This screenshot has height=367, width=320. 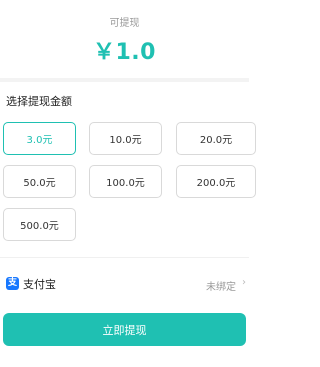 What do you see at coordinates (124, 329) in the screenshot?
I see `withdraw-button: 立即提现` at bounding box center [124, 329].